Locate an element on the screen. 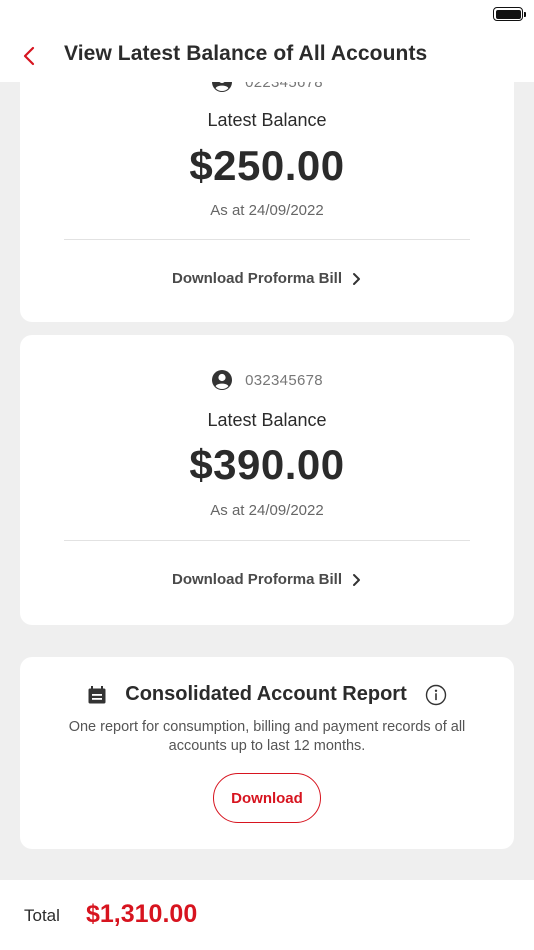 This screenshot has height=950, width=534. account-number-row: 022345678 is located at coordinates (267, 88).